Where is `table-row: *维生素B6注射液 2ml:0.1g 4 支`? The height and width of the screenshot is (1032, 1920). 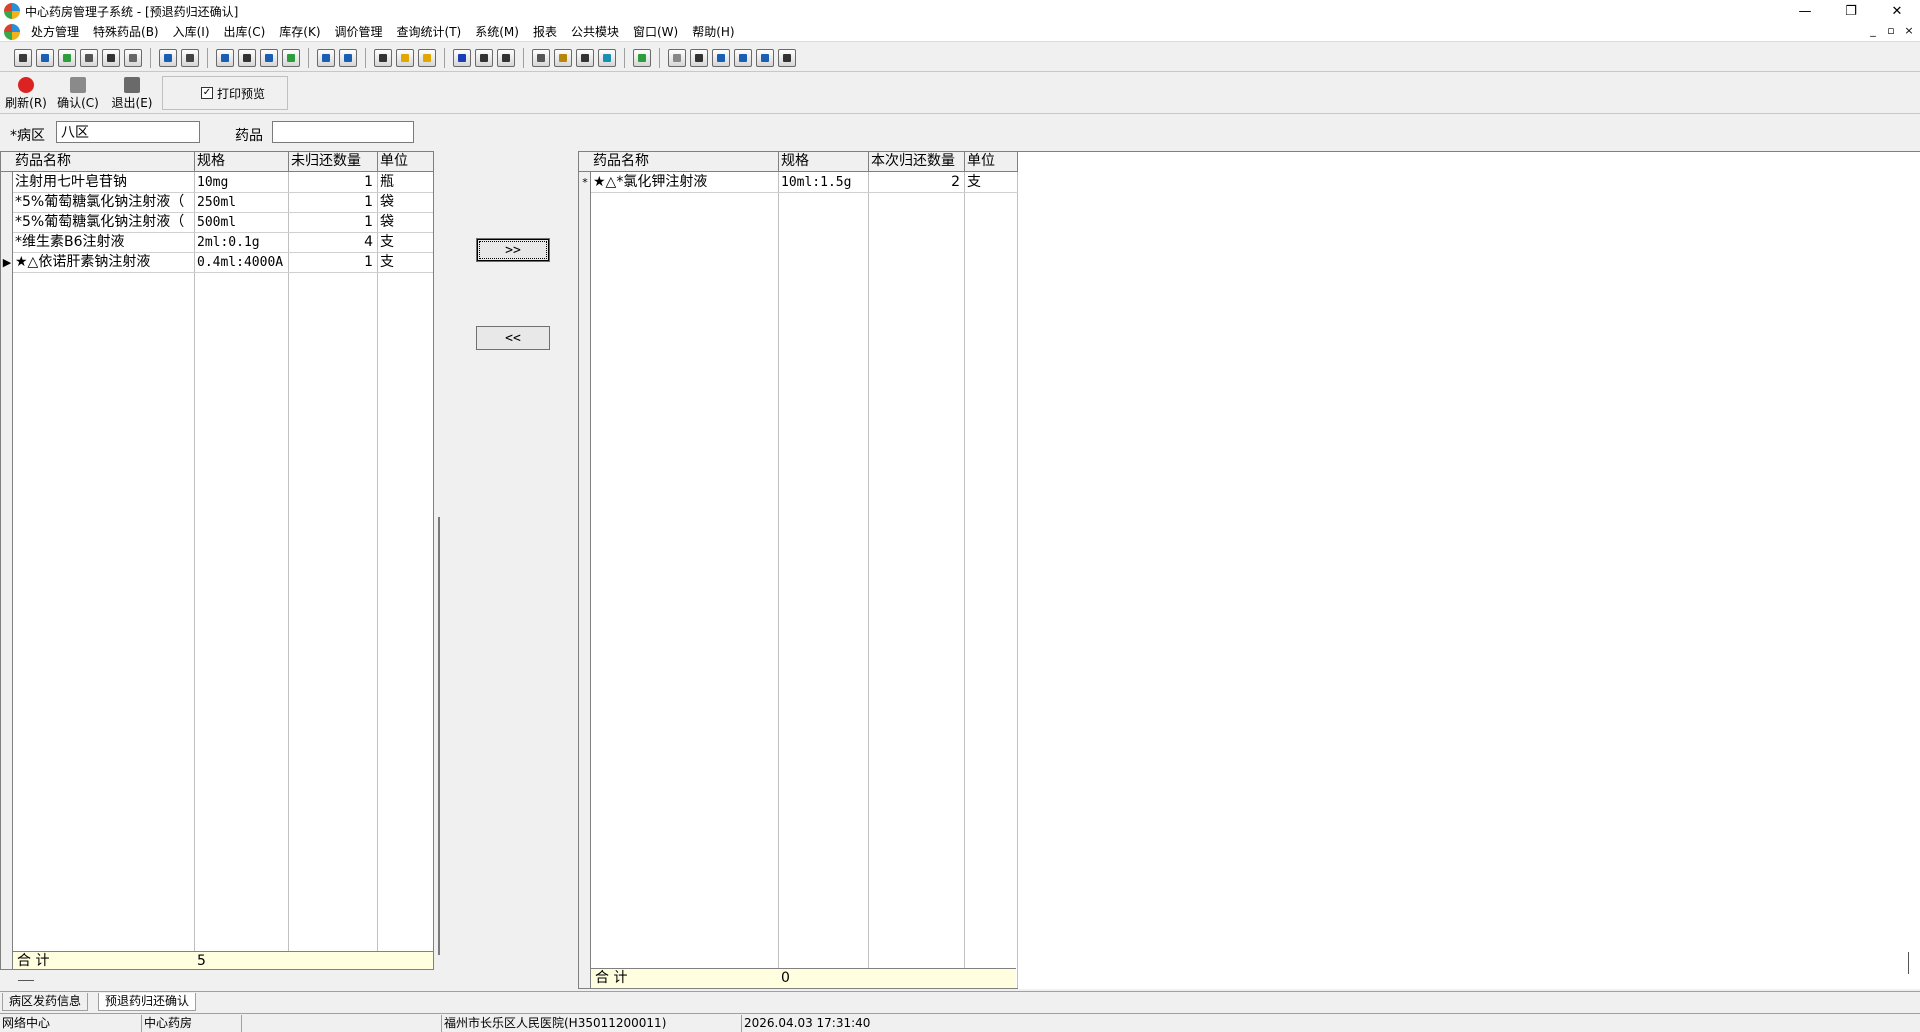
table-row: *维生素B6注射液 2ml:0.1g 4 支 is located at coordinates (223, 243).